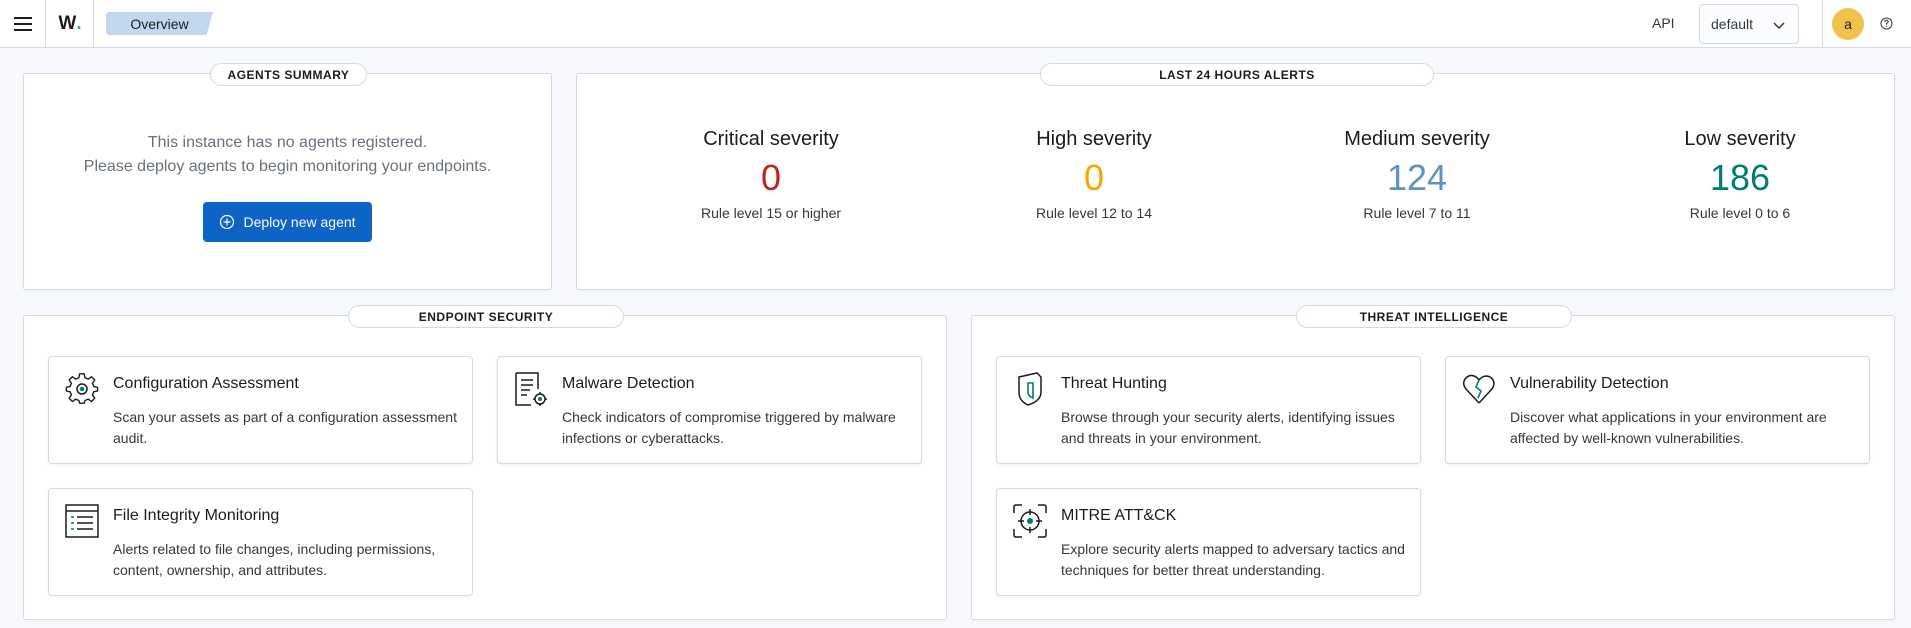  What do you see at coordinates (1740, 139) in the screenshot?
I see `alert-low-label: Low severity` at bounding box center [1740, 139].